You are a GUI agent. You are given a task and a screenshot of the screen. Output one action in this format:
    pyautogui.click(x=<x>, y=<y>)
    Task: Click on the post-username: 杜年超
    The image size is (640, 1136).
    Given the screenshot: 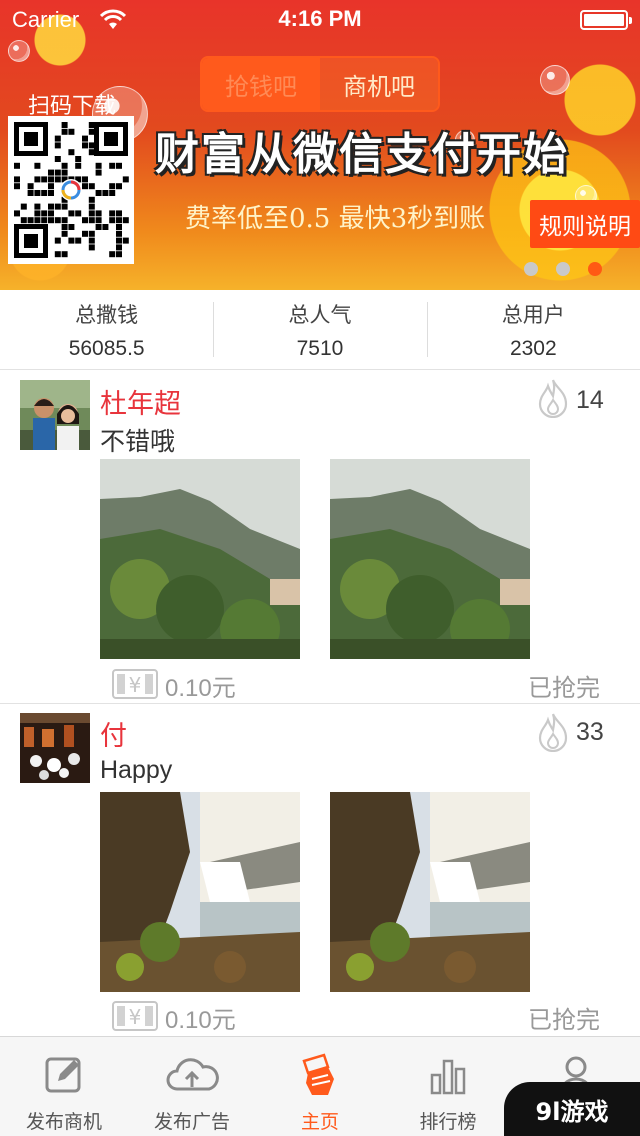 What is the action you would take?
    pyautogui.click(x=140, y=401)
    